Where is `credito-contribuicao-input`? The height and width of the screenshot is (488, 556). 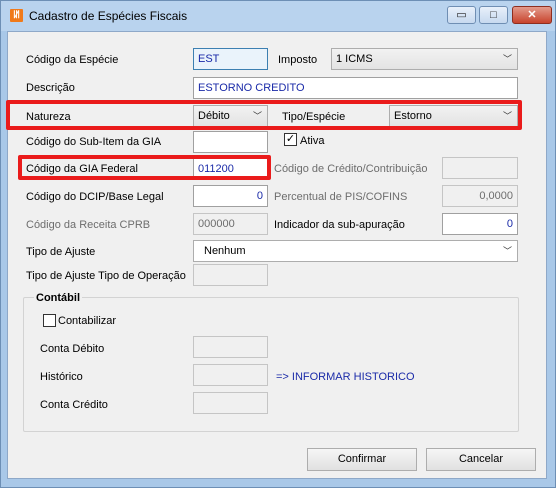 credito-contribuicao-input is located at coordinates (480, 168).